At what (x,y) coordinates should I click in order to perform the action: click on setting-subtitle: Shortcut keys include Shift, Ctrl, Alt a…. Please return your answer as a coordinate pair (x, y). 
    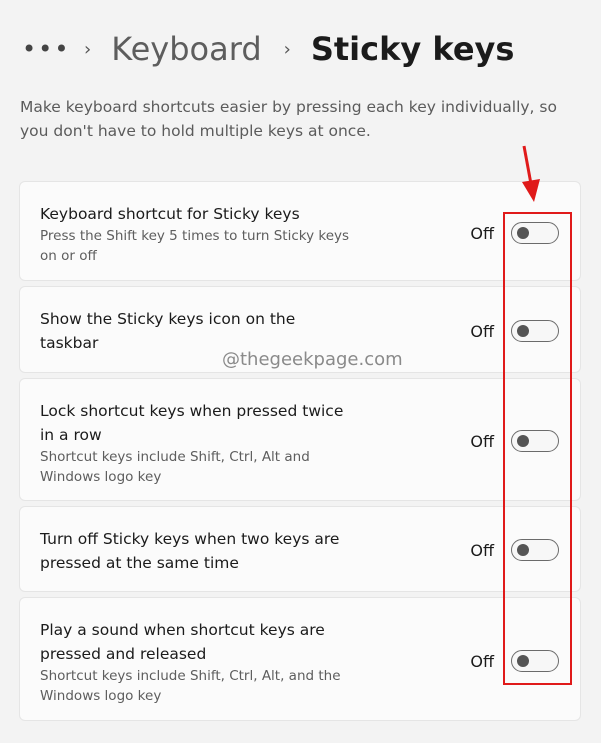
    Looking at the image, I should click on (175, 467).